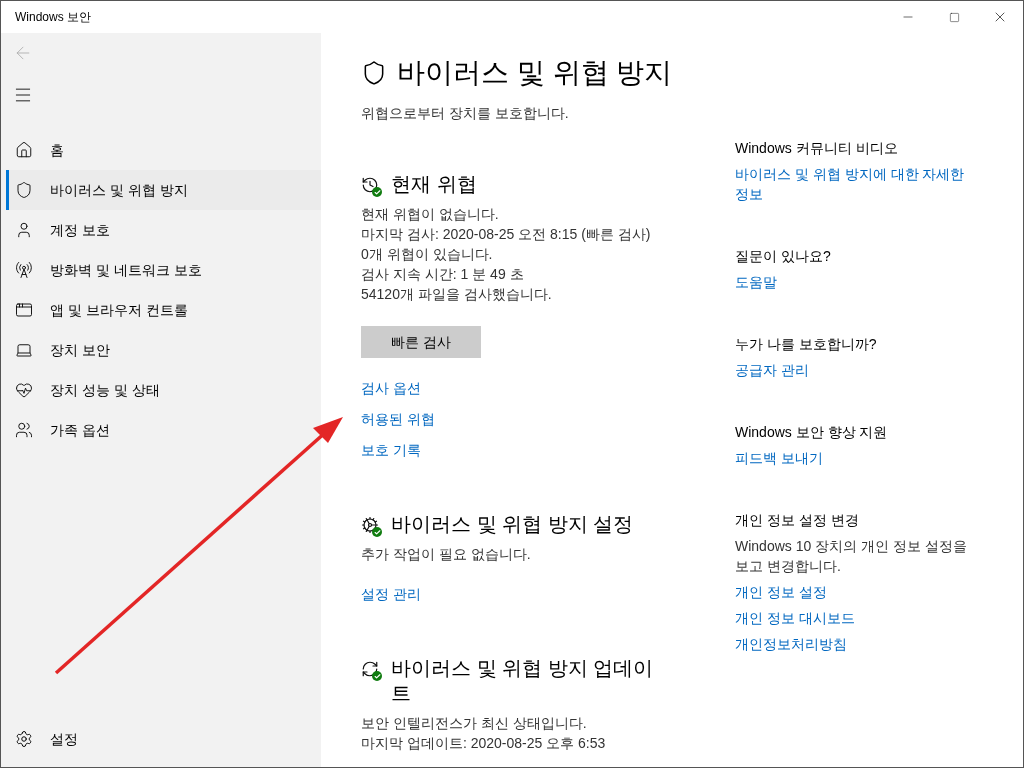  I want to click on sidebar-label: 홈, so click(57, 150).